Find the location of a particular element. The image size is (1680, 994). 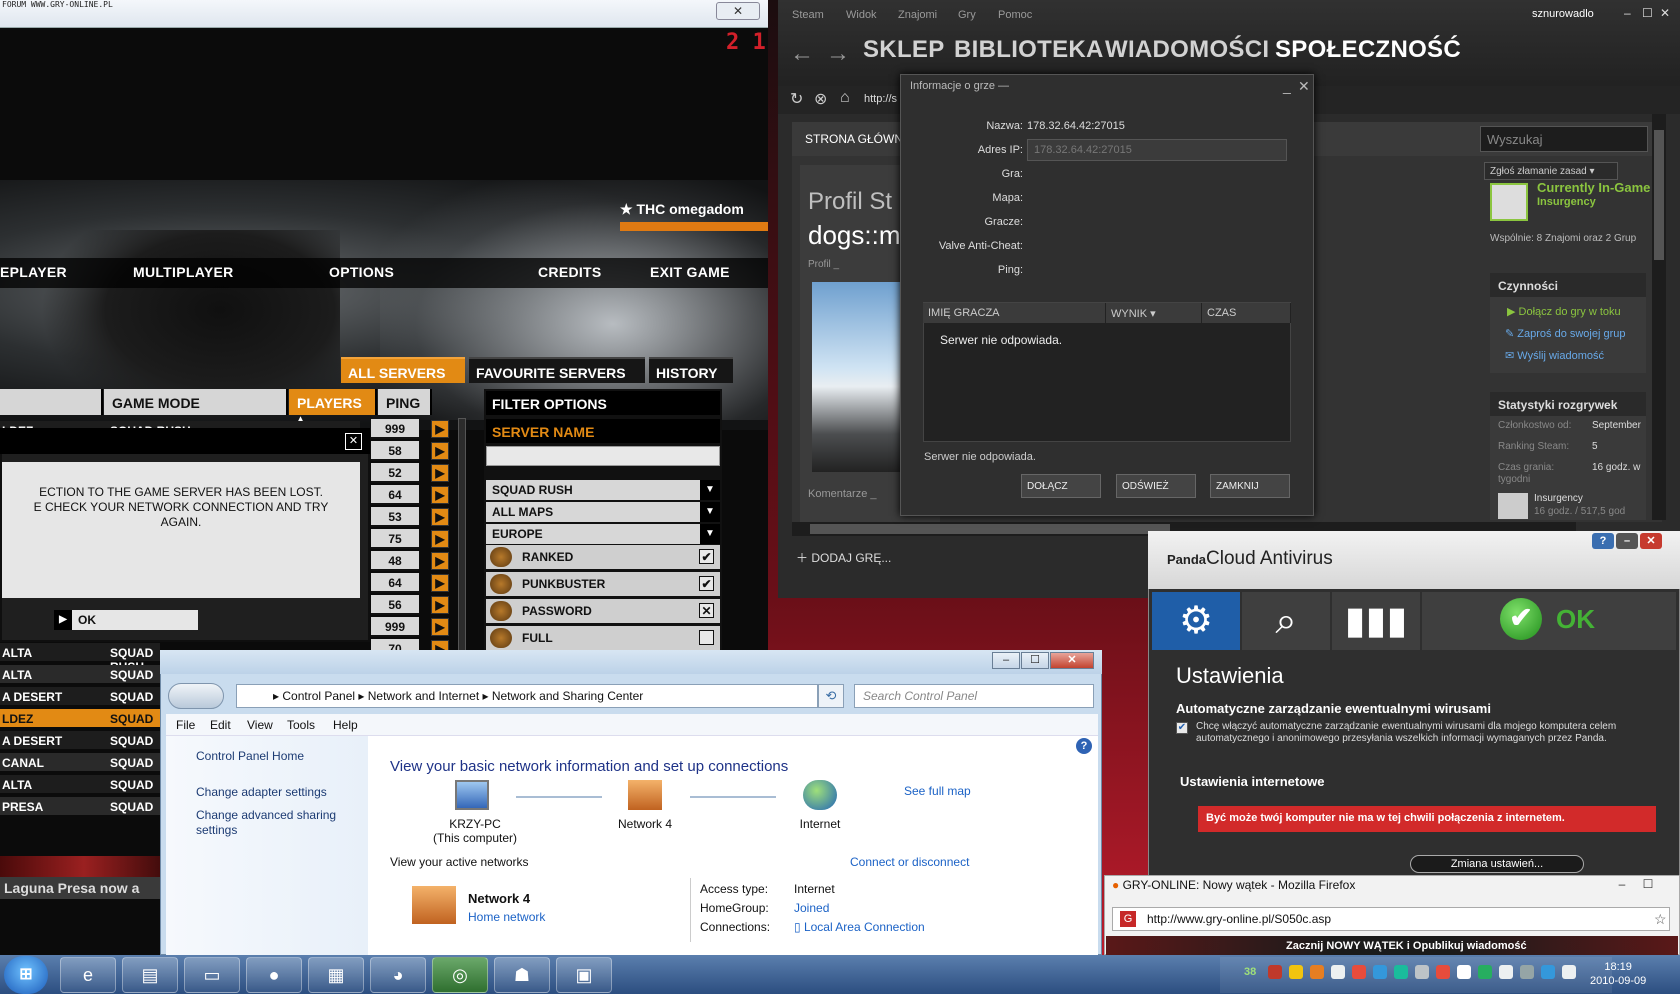

menu-exit-game: EXIT GAME is located at coordinates (690, 272).